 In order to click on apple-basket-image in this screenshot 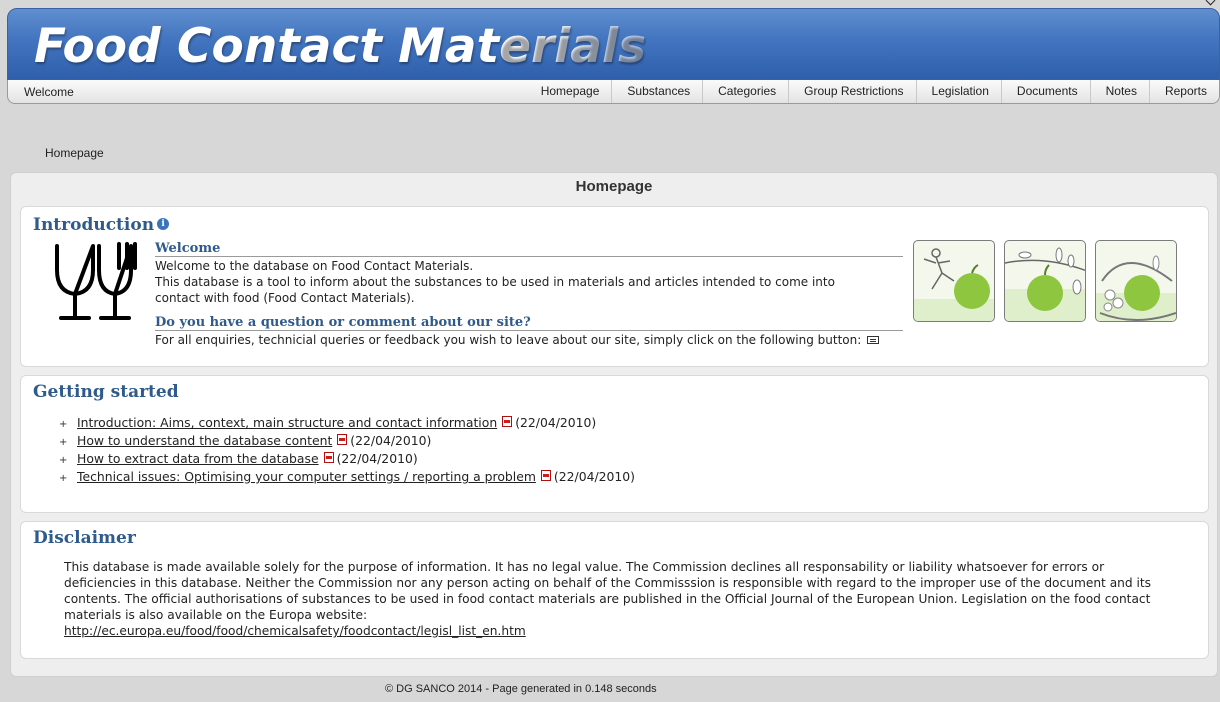, I will do `click(1136, 281)`.